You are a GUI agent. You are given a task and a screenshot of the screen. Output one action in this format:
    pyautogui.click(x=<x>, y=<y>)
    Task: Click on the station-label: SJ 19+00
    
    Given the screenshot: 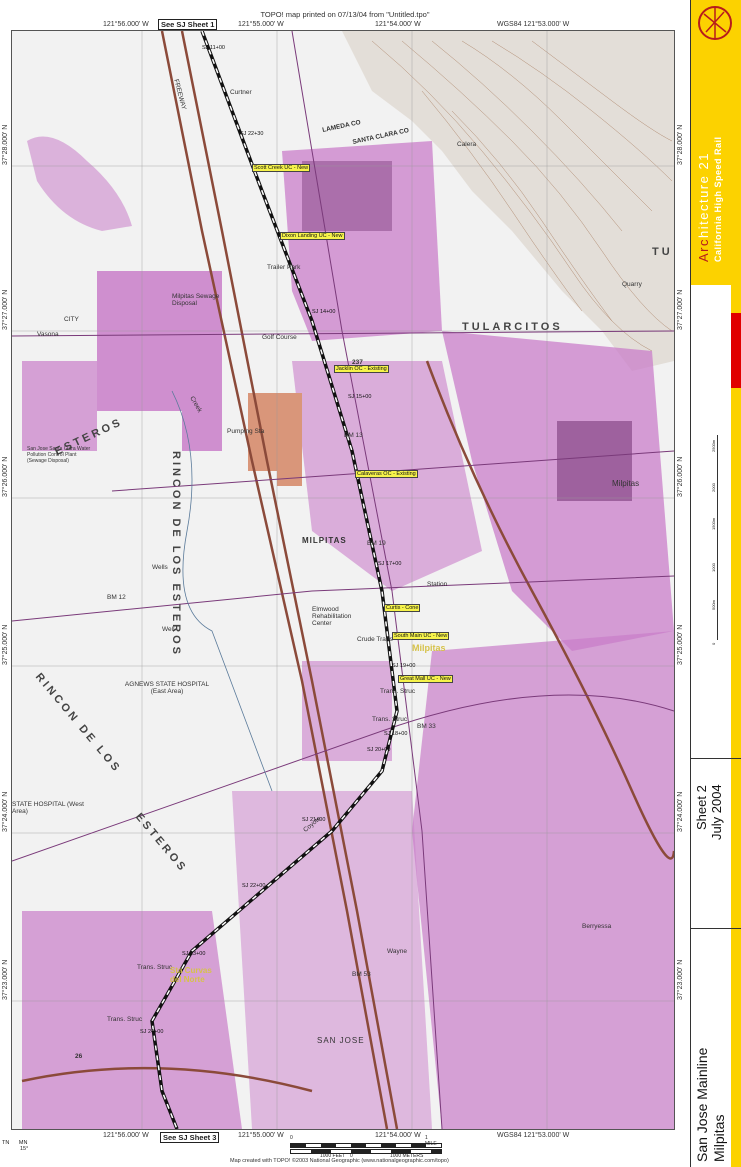 What is the action you would take?
    pyautogui.click(x=404, y=666)
    